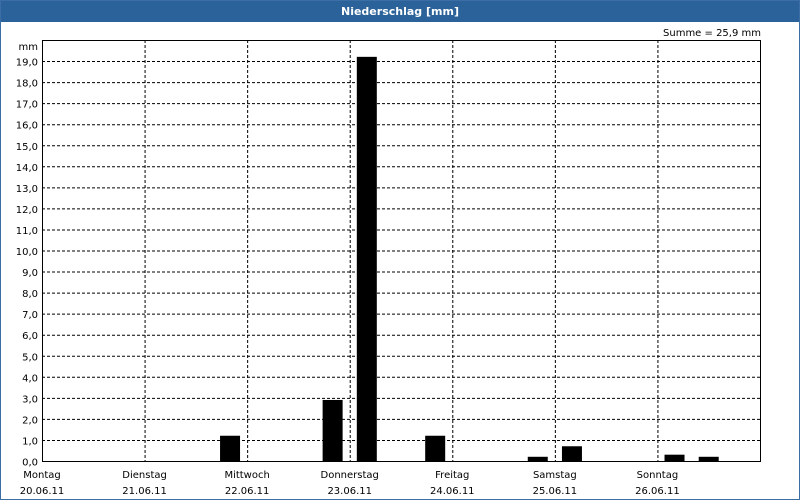 The width and height of the screenshot is (800, 500). What do you see at coordinates (30, 273) in the screenshot?
I see `y-tick-label: 9,0` at bounding box center [30, 273].